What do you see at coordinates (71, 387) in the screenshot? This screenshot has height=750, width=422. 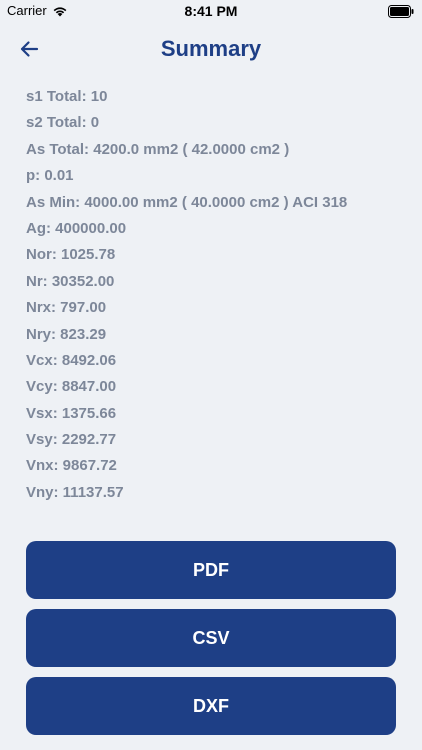 I see `summary-item: Vcy: 8847.00` at bounding box center [71, 387].